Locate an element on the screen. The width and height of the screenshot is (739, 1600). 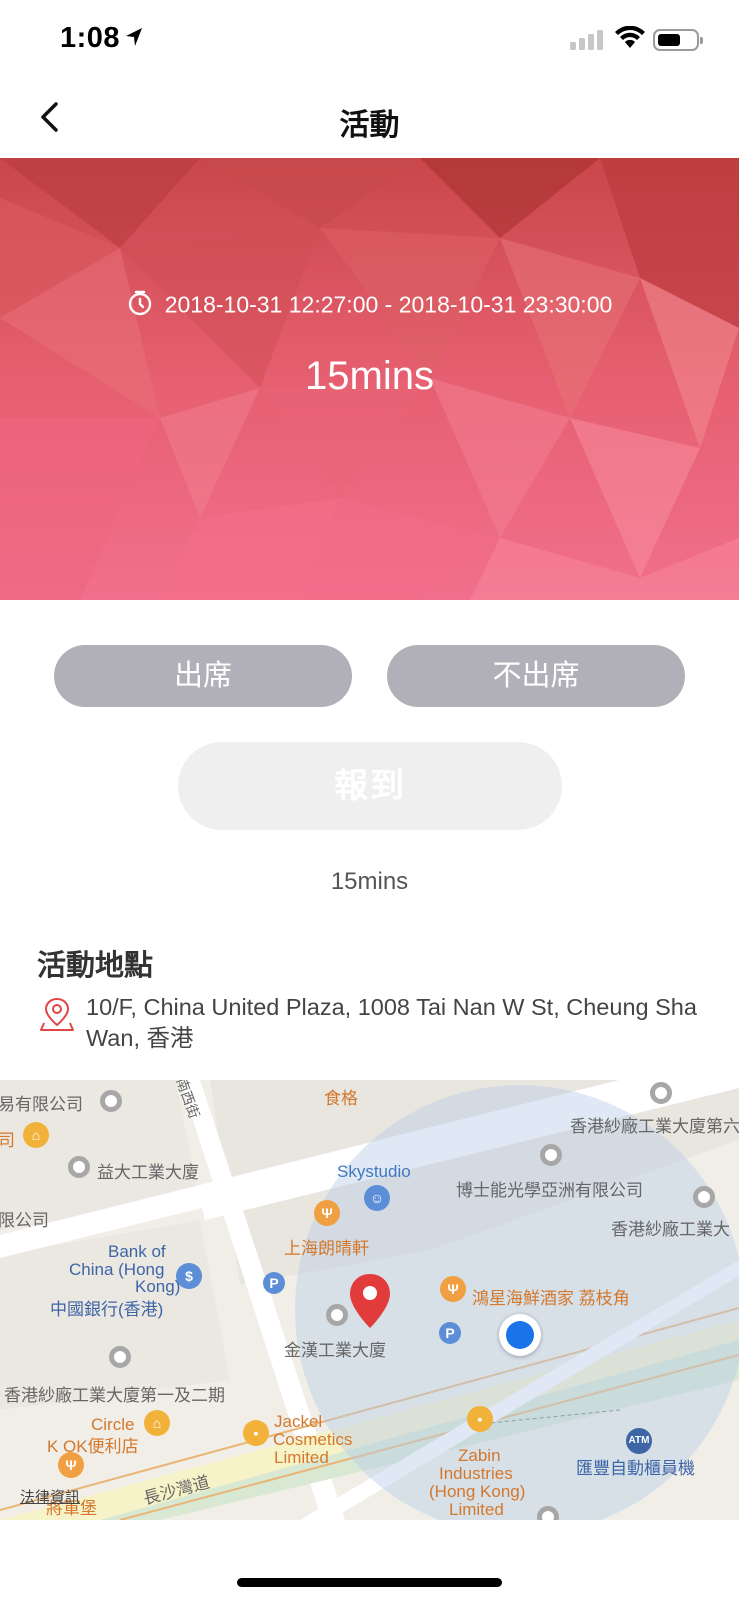
map-label: 香港紗廠工業大廈第一及二期 is located at coordinates (114, 1395).